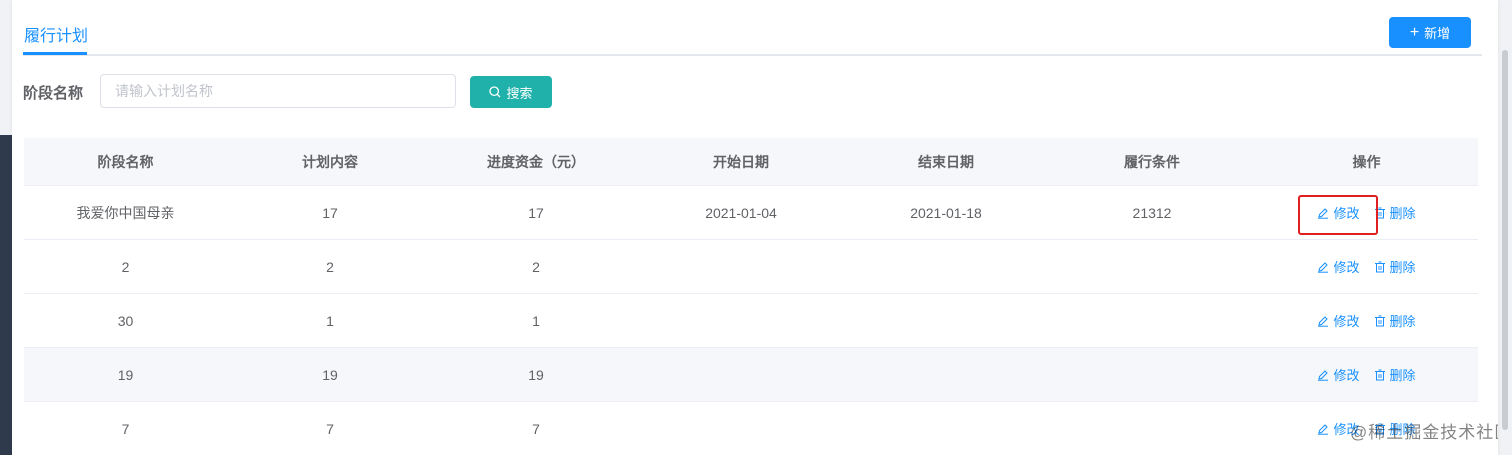 The width and height of the screenshot is (1512, 455). Describe the element at coordinates (536, 266) in the screenshot. I see `cell-progress-funds: 2` at that location.